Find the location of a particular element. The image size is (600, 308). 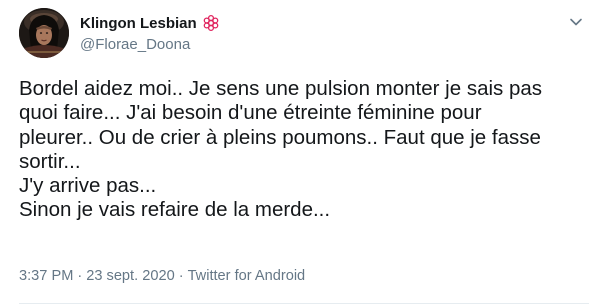

author-handle: @Florae_Doona is located at coordinates (150, 44).